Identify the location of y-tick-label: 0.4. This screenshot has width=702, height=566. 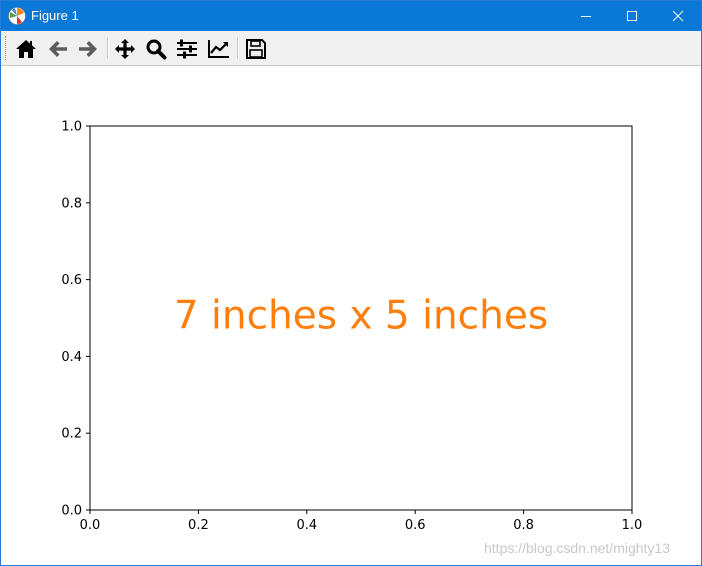
(71, 357).